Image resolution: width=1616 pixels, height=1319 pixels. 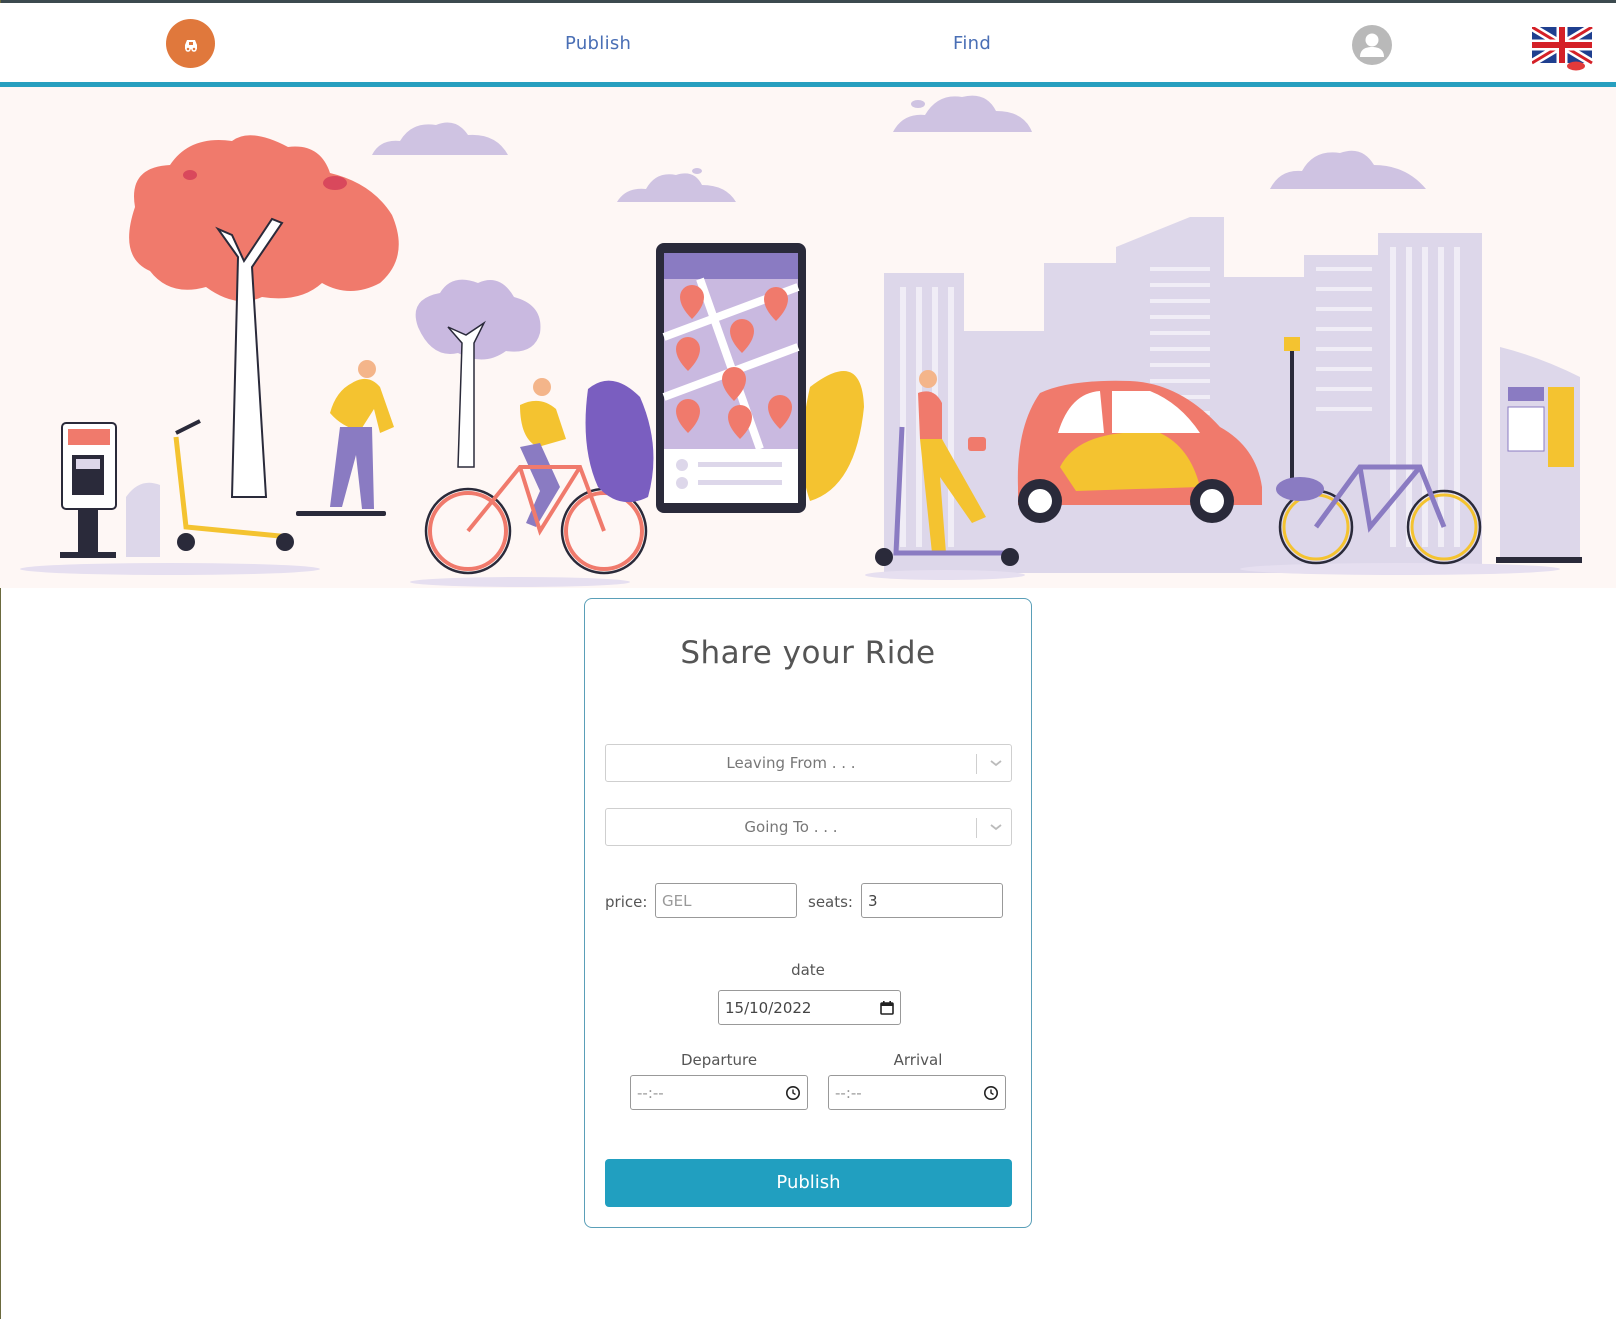 I want to click on nav-find-link: Find, so click(x=972, y=43).